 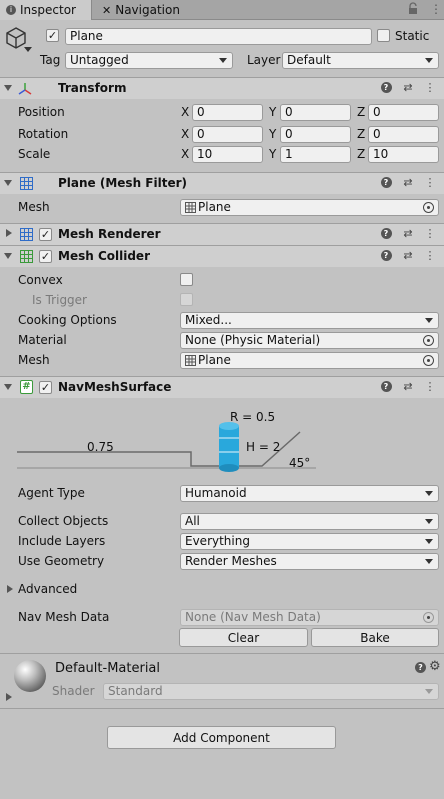 I want to click on tag-label: Tag, so click(x=50, y=60).